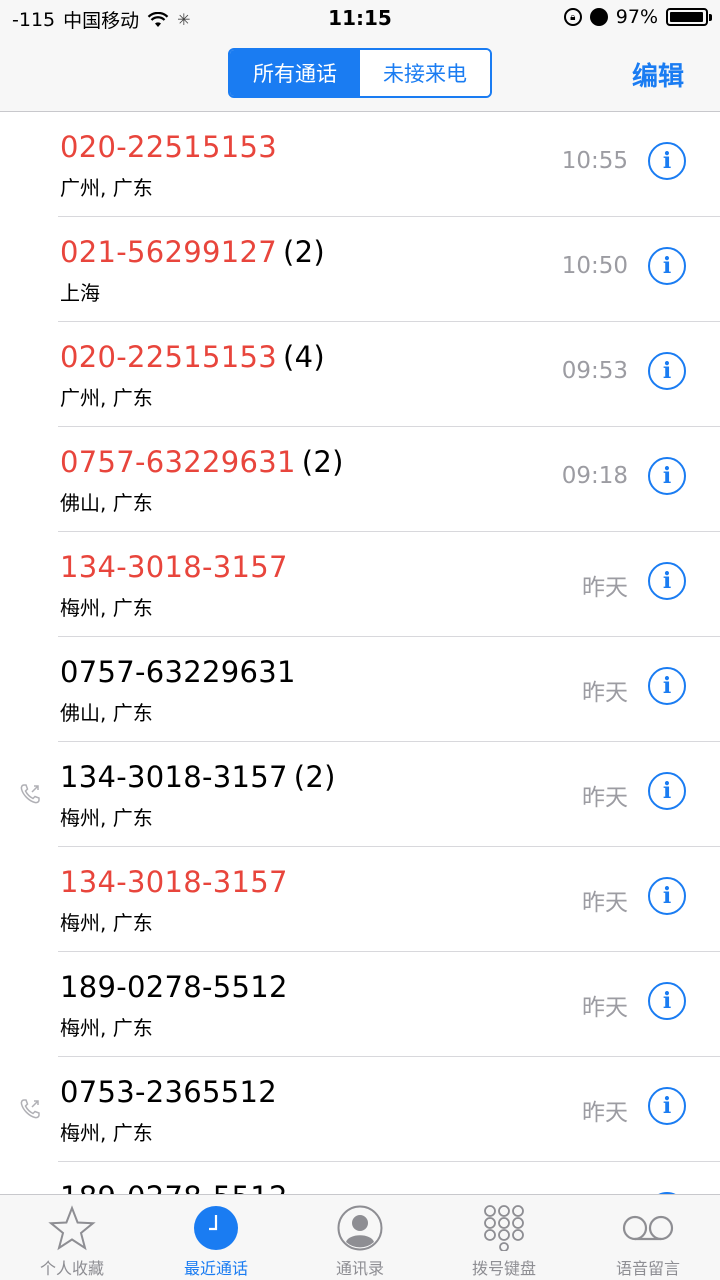 The image size is (720, 1280). Describe the element at coordinates (360, 1178) in the screenshot. I see `call-row: 189-0278-5512i` at that location.